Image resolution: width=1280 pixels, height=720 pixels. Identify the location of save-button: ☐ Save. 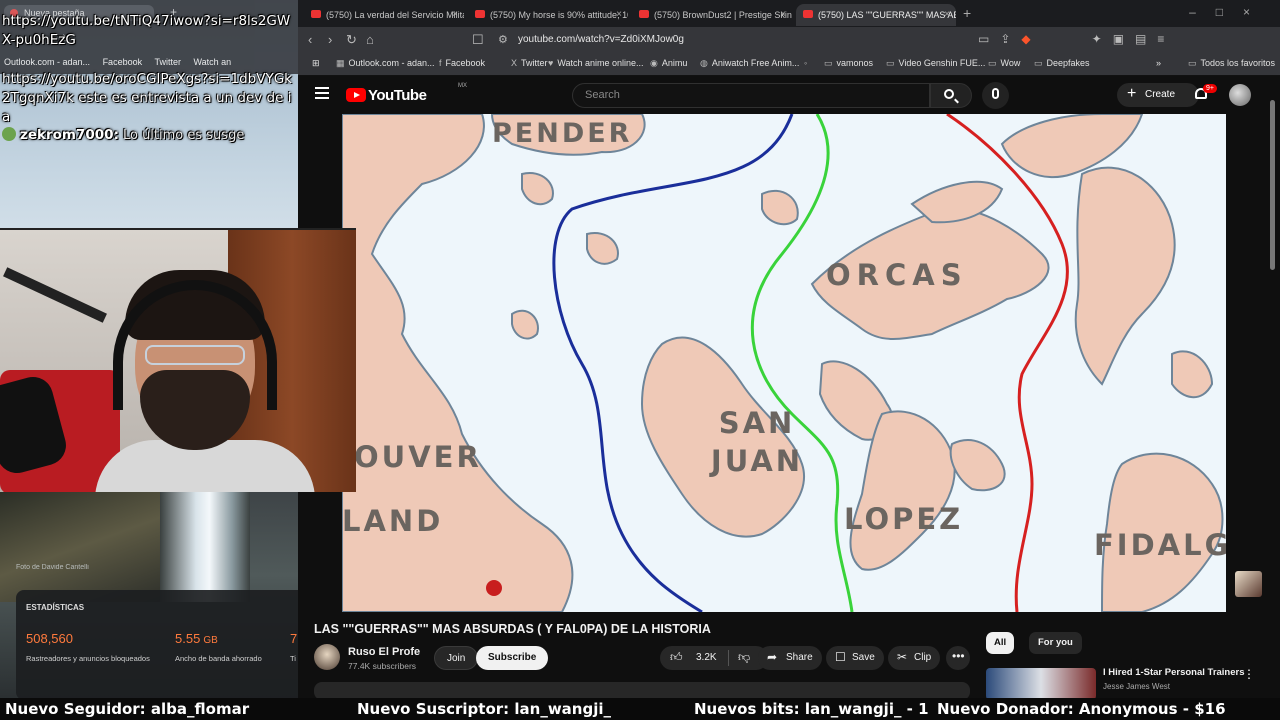
(855, 658).